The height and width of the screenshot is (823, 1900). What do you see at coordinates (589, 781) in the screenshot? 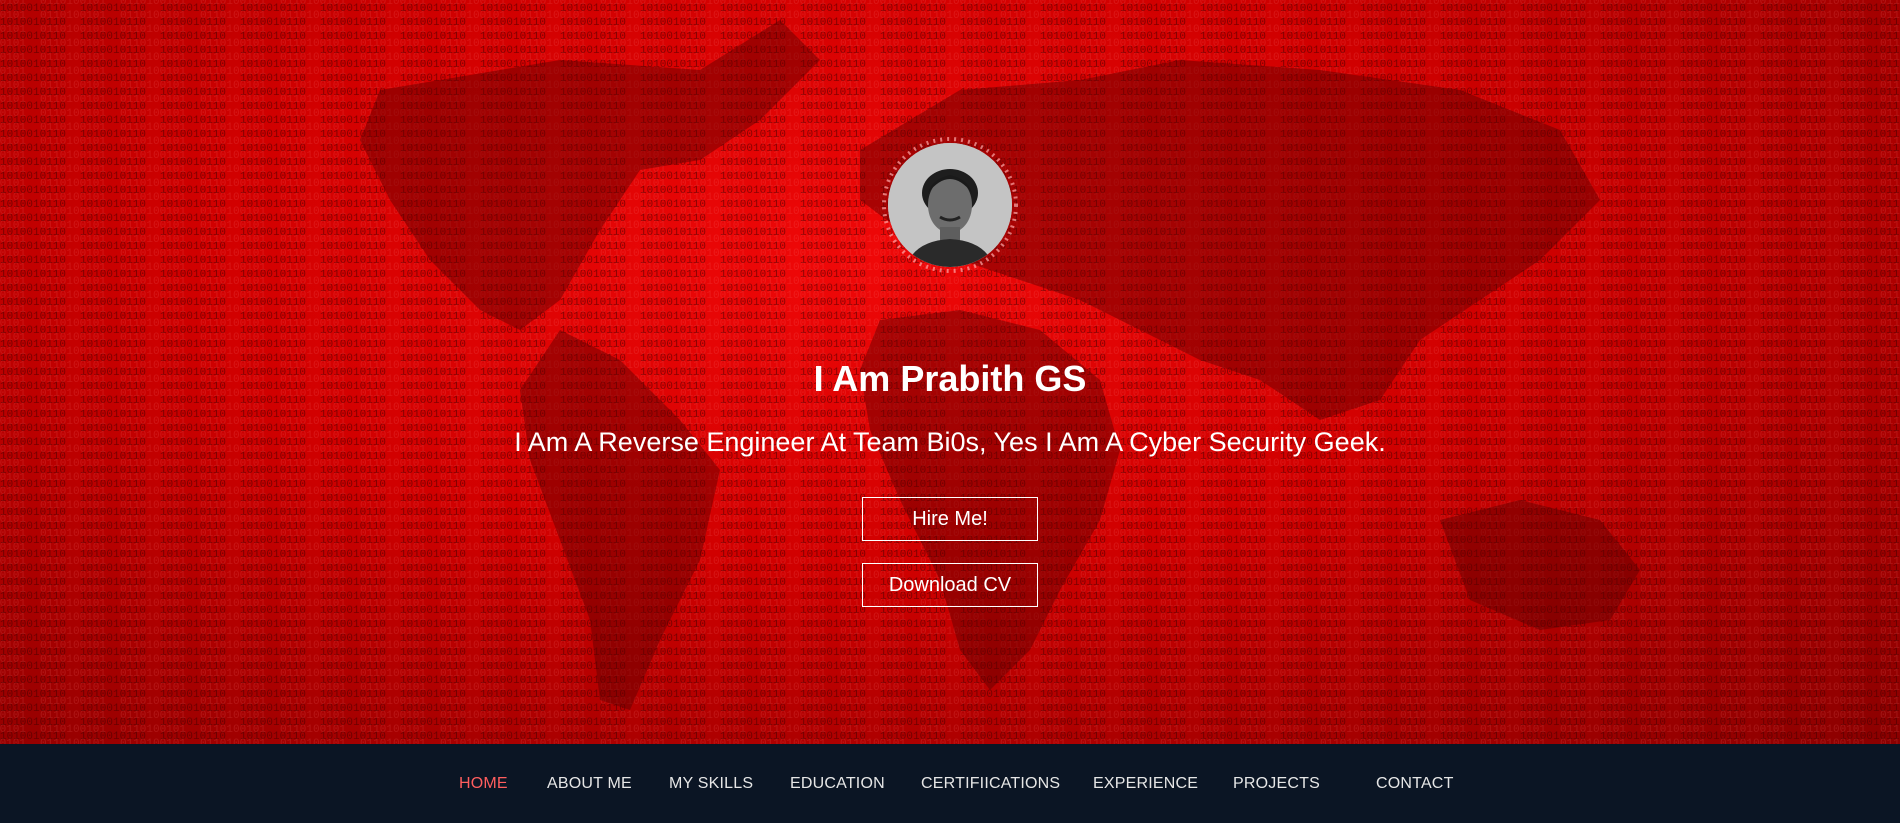
I see `nav-item-about-me: ABOUT ME` at bounding box center [589, 781].